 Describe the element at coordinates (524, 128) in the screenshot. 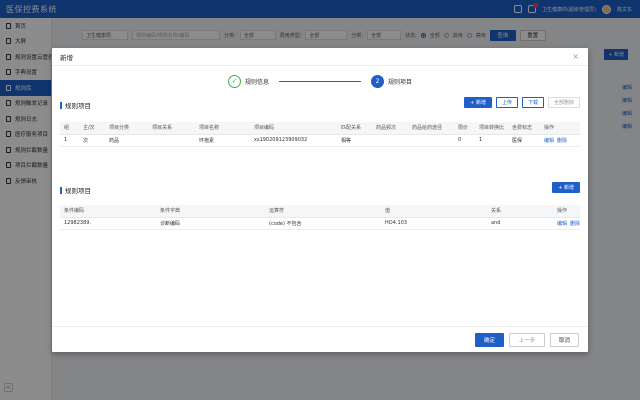

I see `col-fee-flag: 含费标志` at that location.